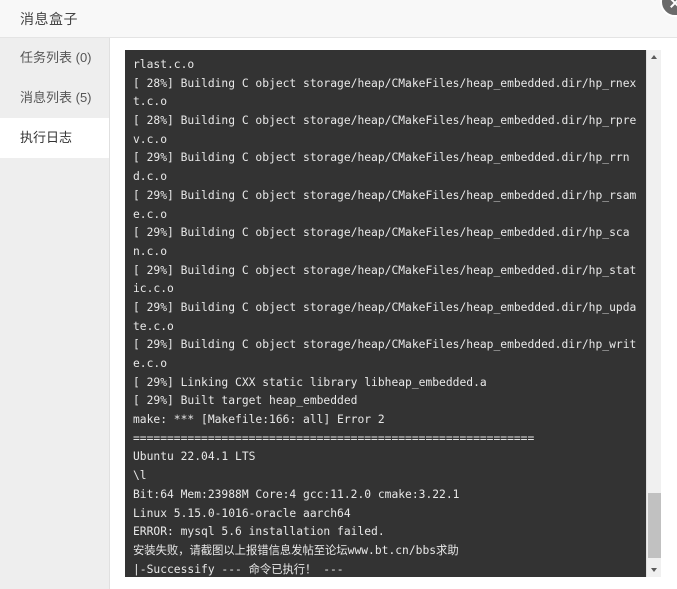 This screenshot has height=589, width=677. I want to click on scroll-up-arrow-icon, so click(654, 57).